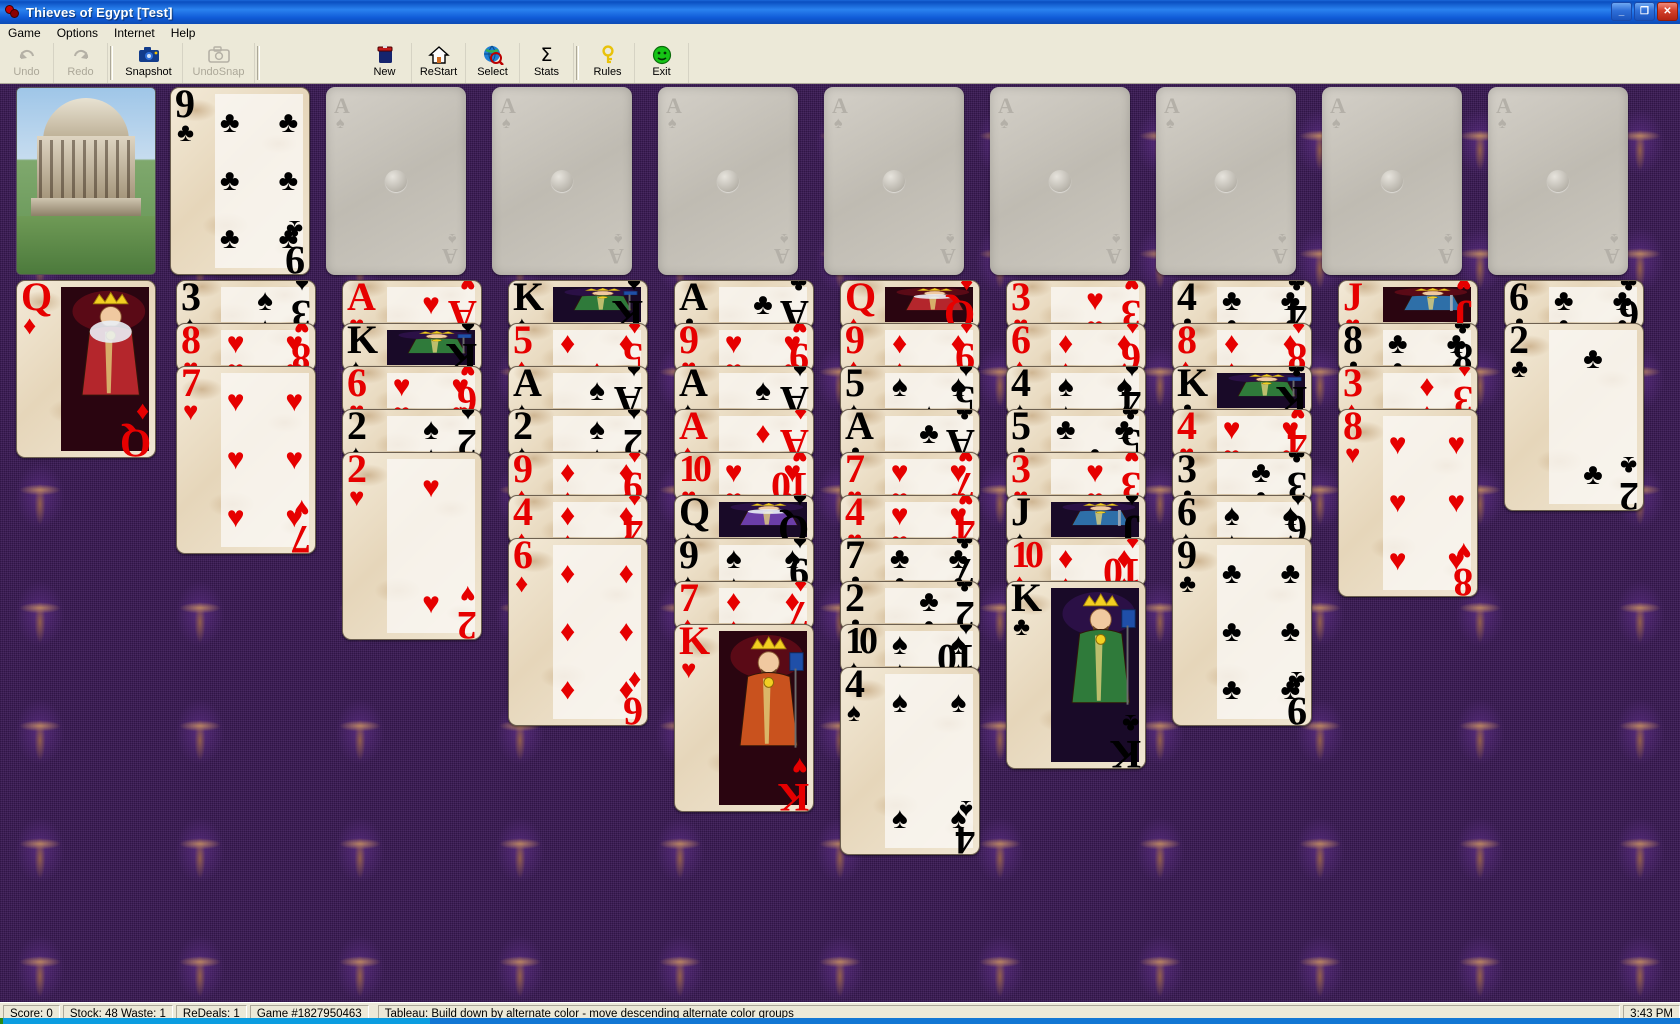 The height and width of the screenshot is (1024, 1680). What do you see at coordinates (744, 718) in the screenshot?
I see `tableau-column-4-card-9: K ♥ K ♥` at bounding box center [744, 718].